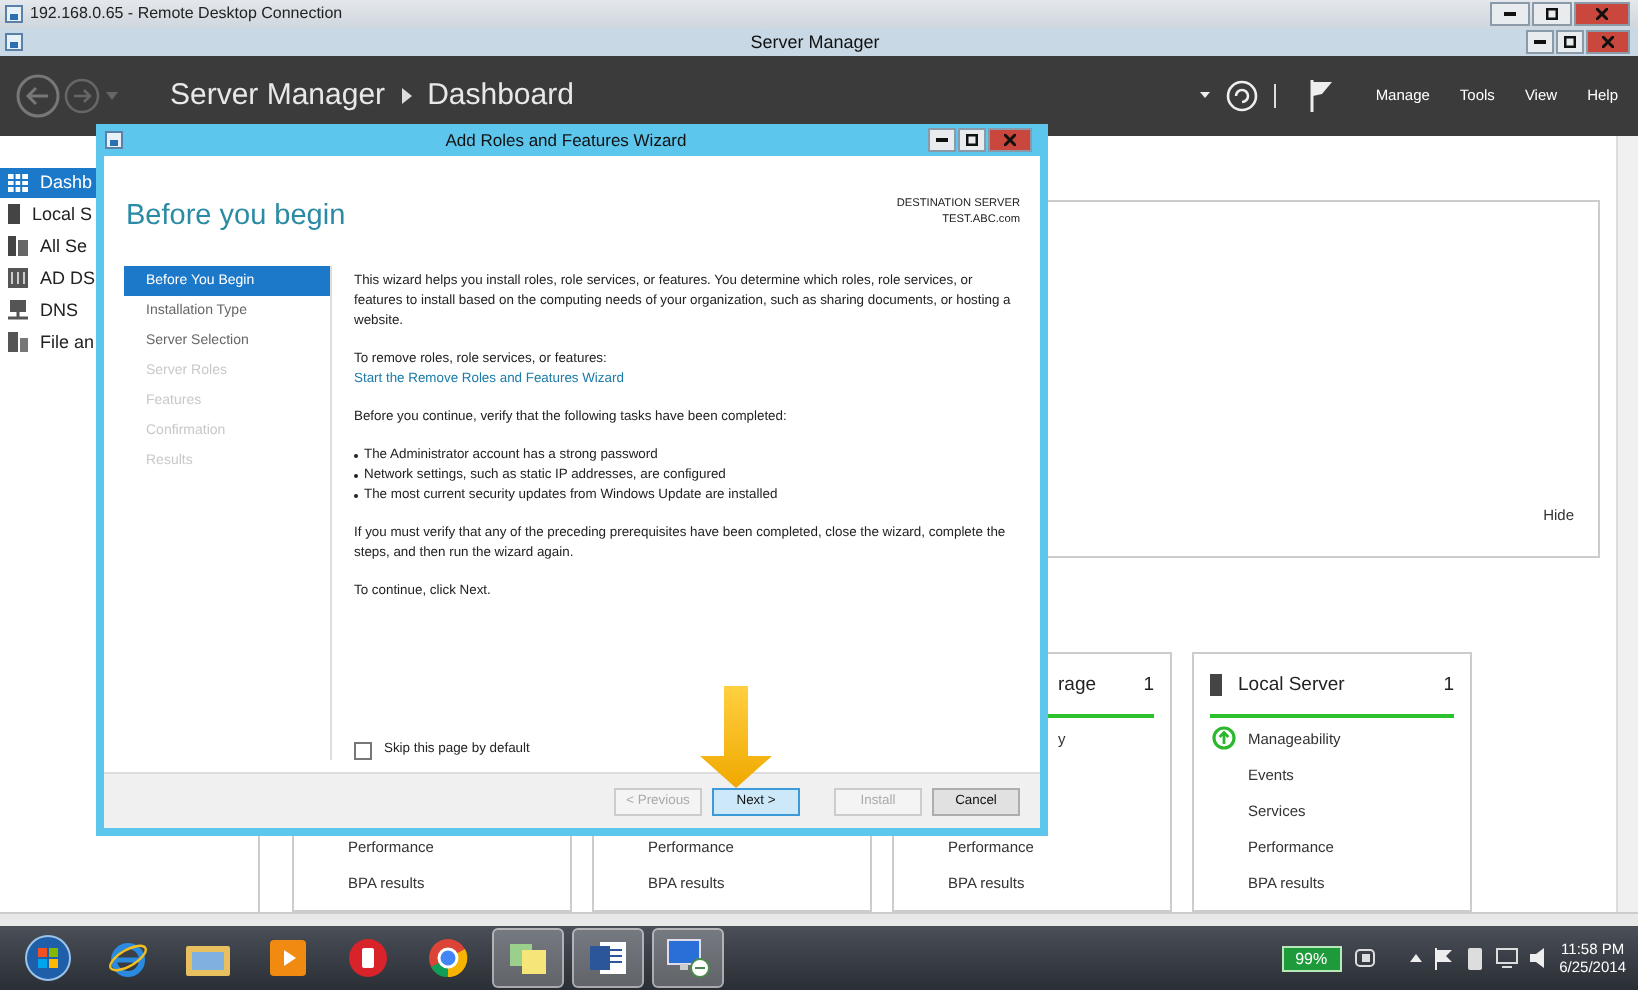 Image resolution: width=1638 pixels, height=990 pixels. I want to click on window-title: 192.168.0.65 - Remote Desktop Connection, so click(186, 13).